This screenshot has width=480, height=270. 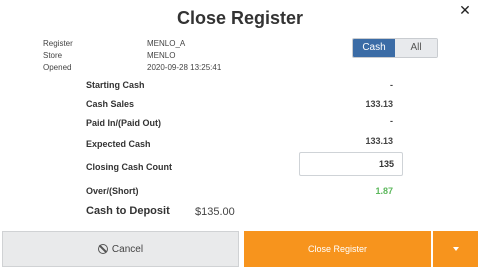 What do you see at coordinates (124, 123) in the screenshot?
I see `paid-in-out-label: Paid In/(Paid Out)` at bounding box center [124, 123].